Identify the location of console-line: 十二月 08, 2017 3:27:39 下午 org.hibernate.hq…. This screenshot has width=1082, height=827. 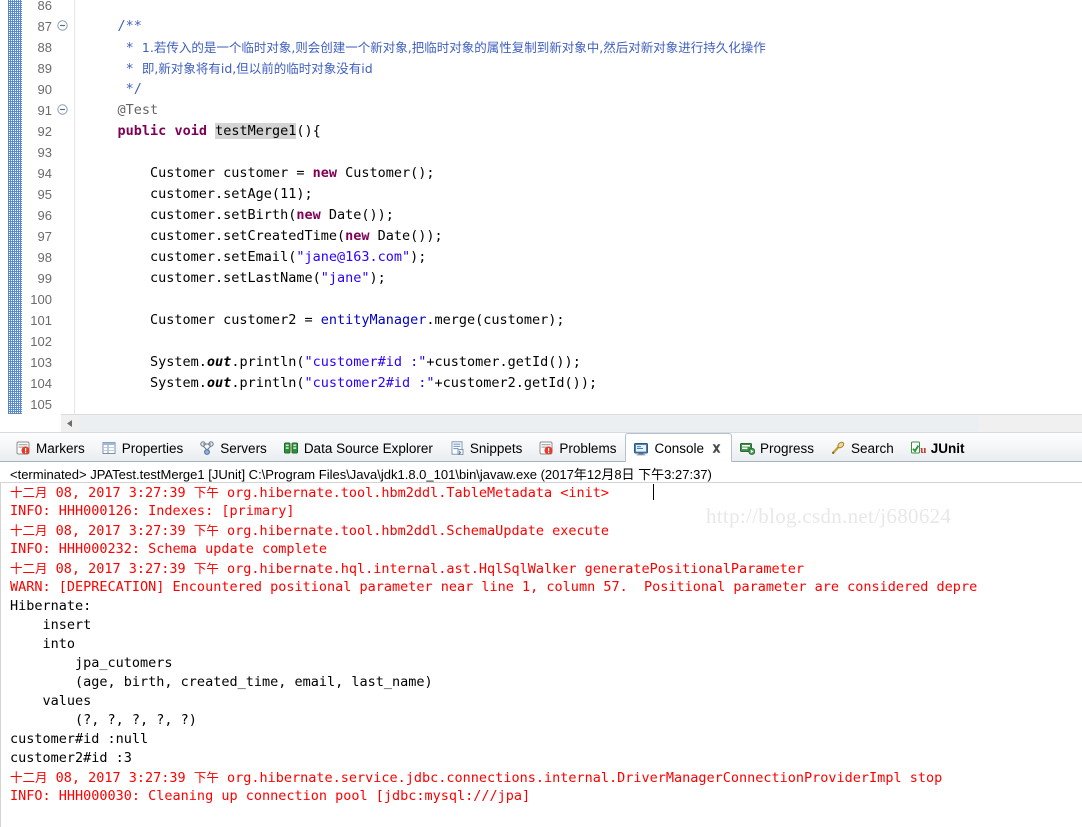
(407, 568).